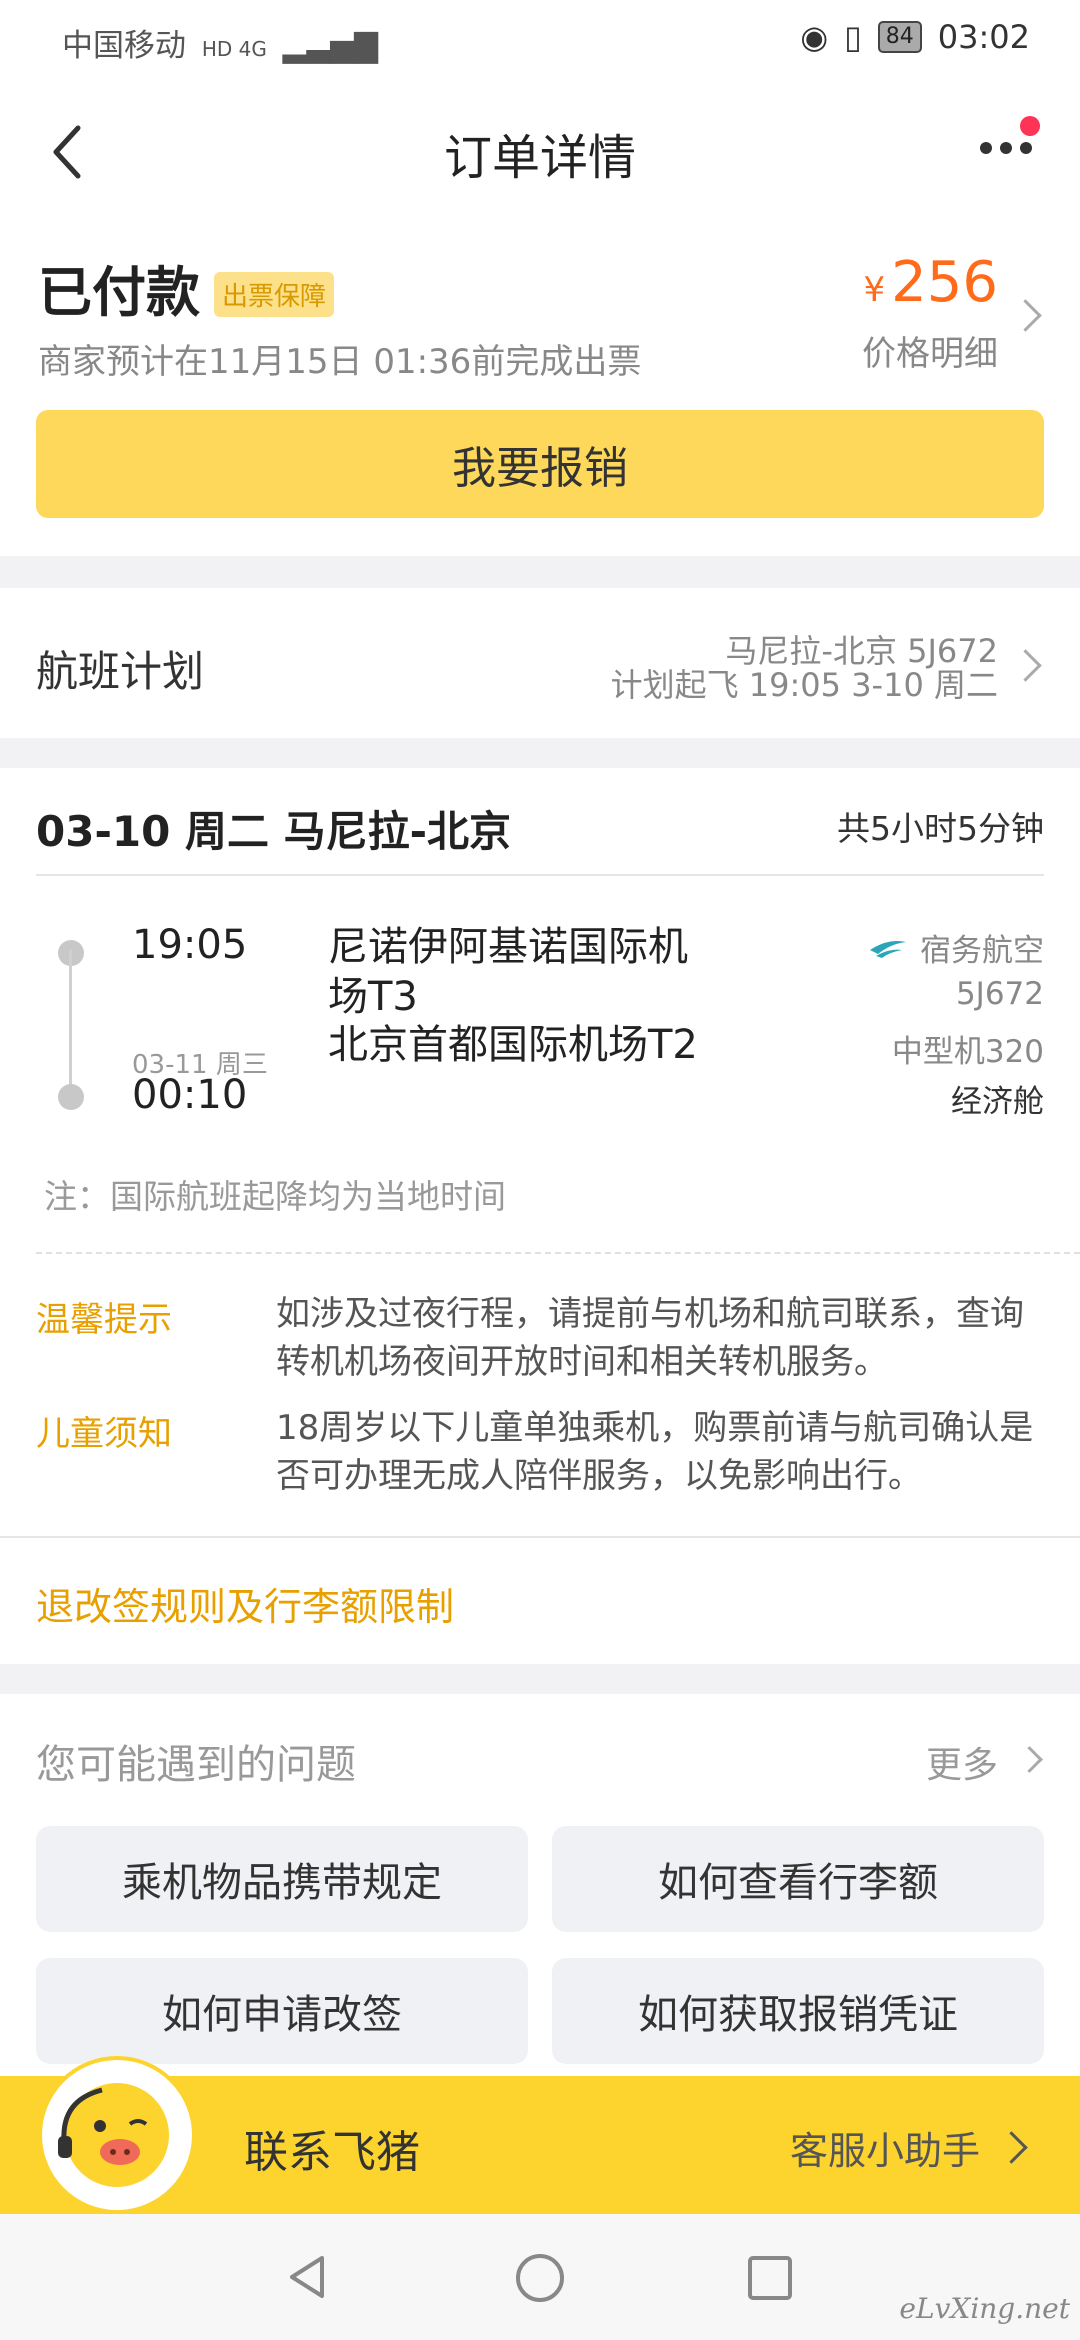  I want to click on flight-number: 5J672, so click(999, 994).